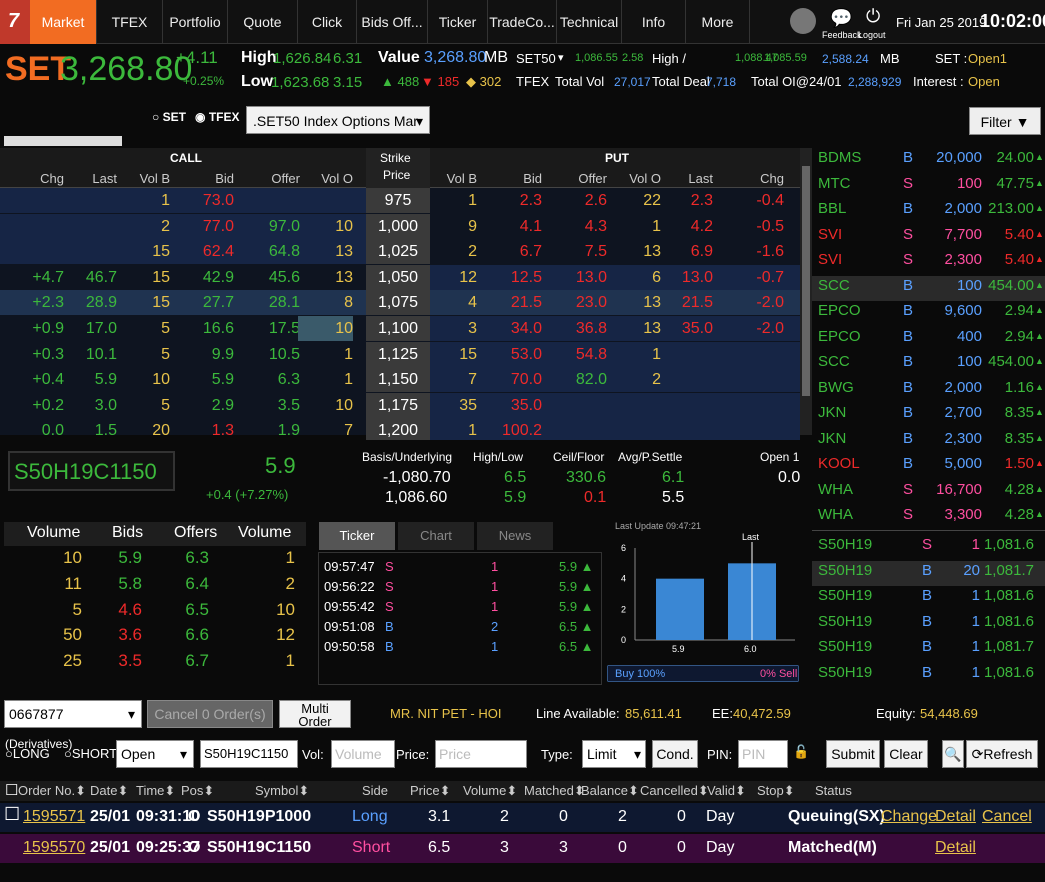 The width and height of the screenshot is (1045, 882). What do you see at coordinates (290, 557) in the screenshot?
I see `depth-offer-volume: 1` at bounding box center [290, 557].